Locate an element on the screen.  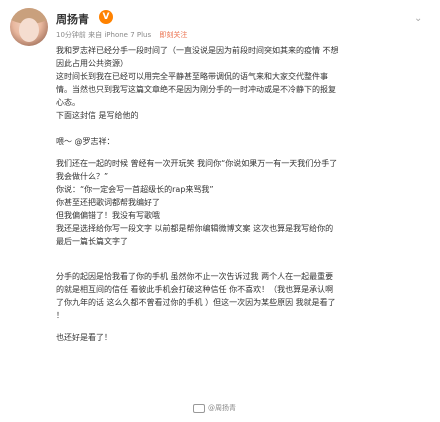
post-text-line: 因此占用公共资源） is located at coordinates (92, 63).